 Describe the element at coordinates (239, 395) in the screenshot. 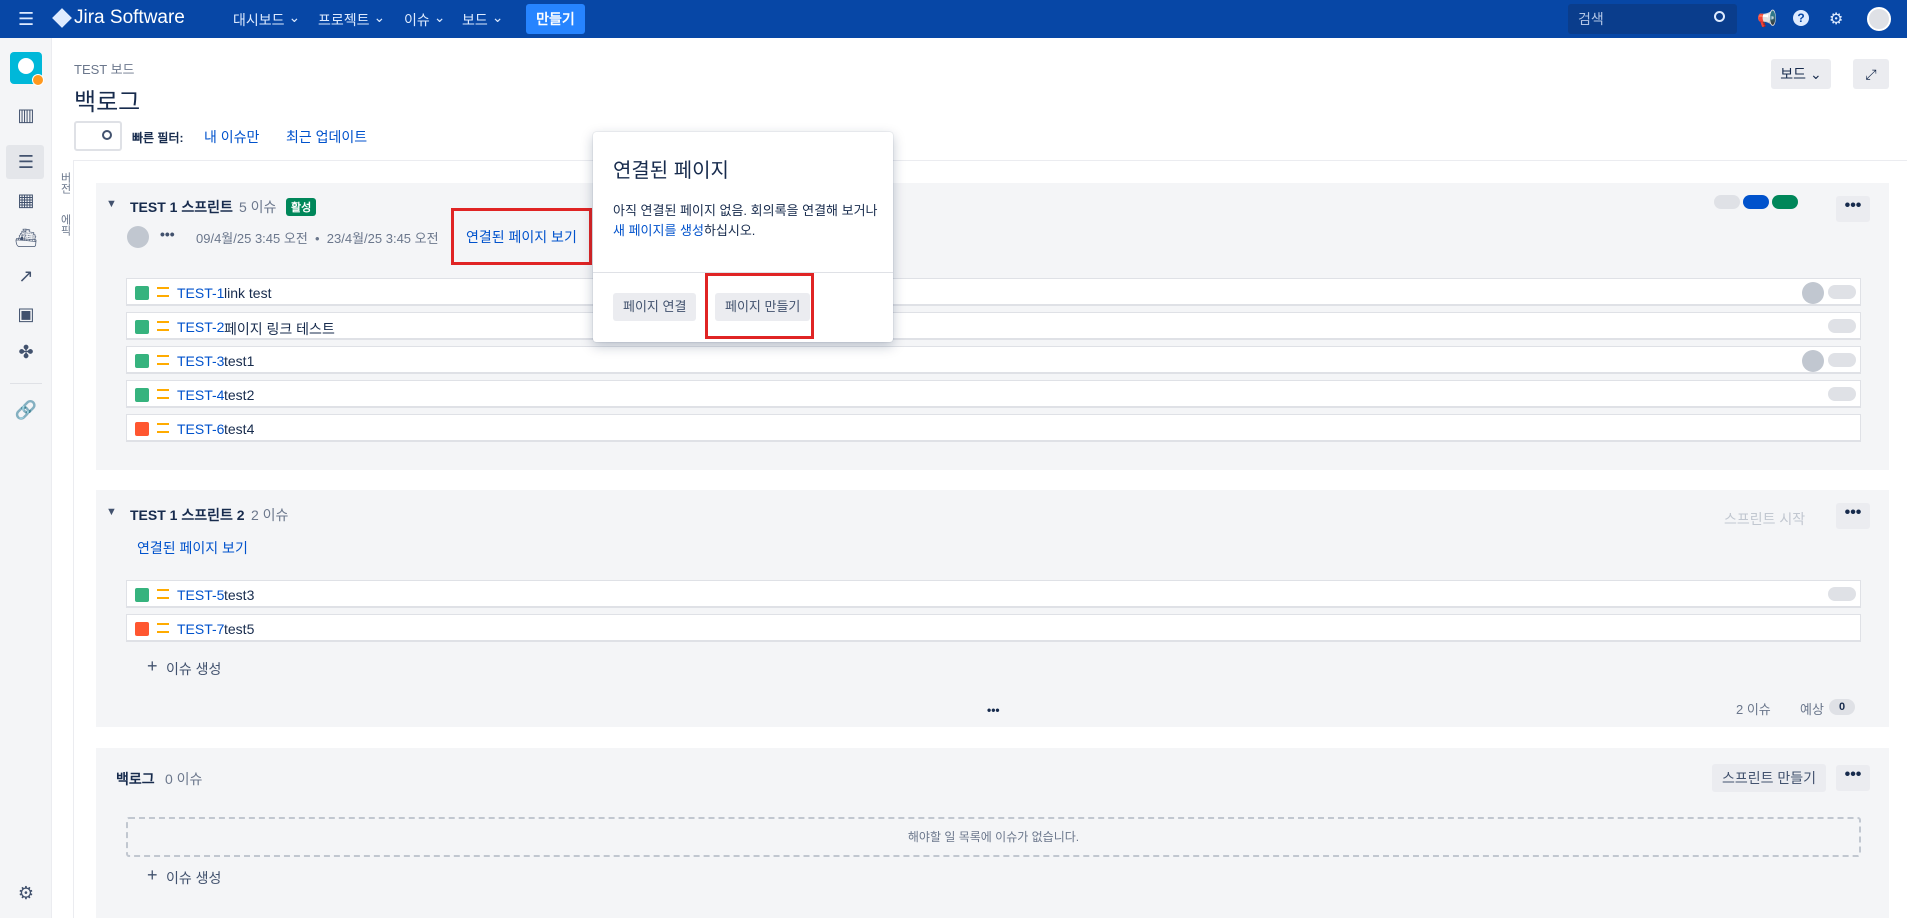

I see `issue-summary: test2` at that location.